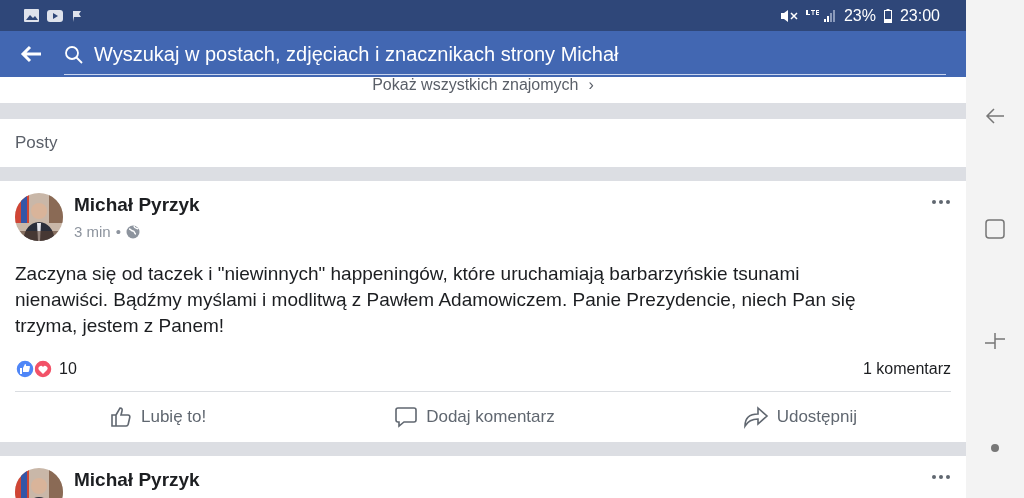 This screenshot has width=1024, height=498. Describe the element at coordinates (919, 15) in the screenshot. I see `clock: 23:00` at that location.